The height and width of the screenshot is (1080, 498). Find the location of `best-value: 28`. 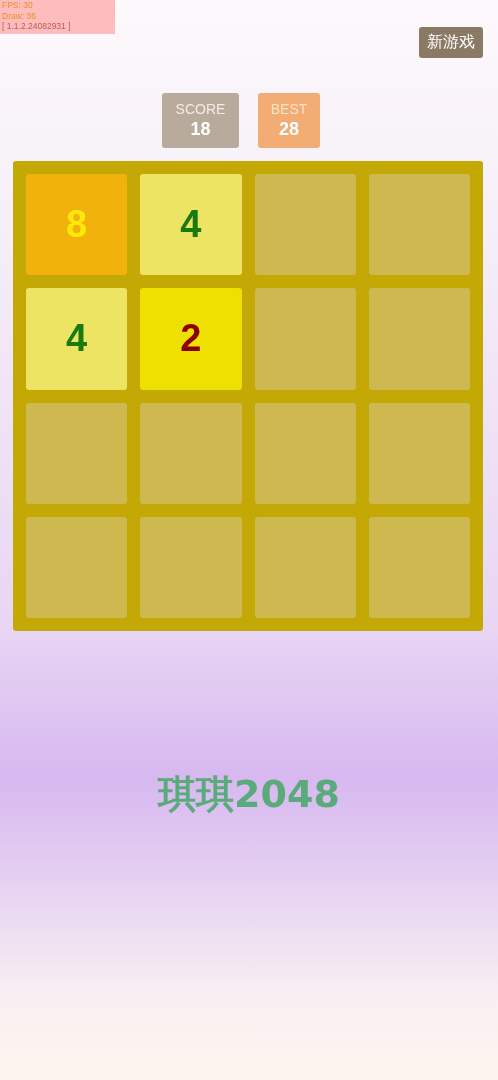

best-value: 28 is located at coordinates (289, 129).